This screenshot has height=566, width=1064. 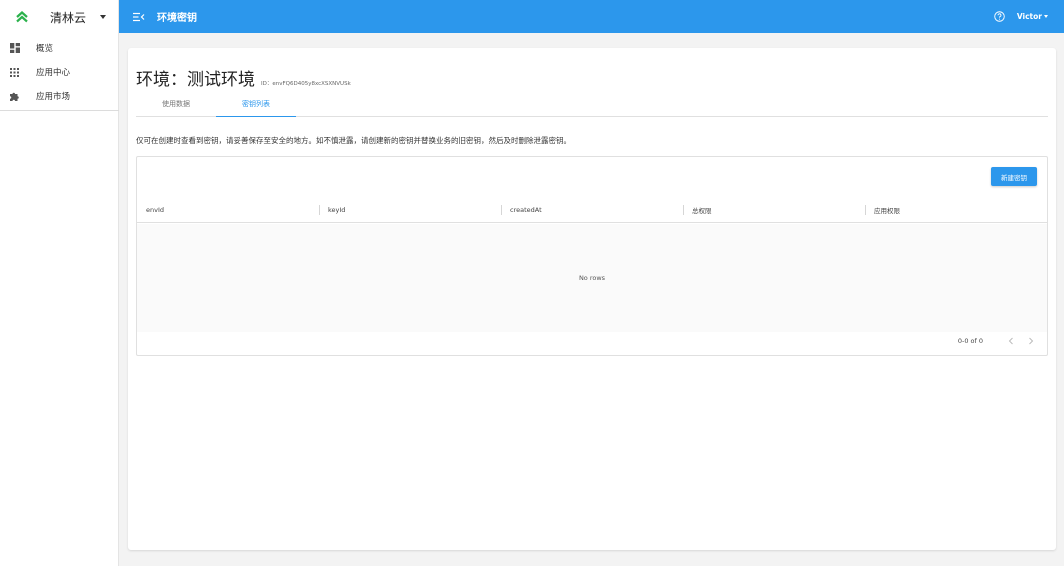 I want to click on sidebar-item-overview: 概览, so click(x=59, y=48).